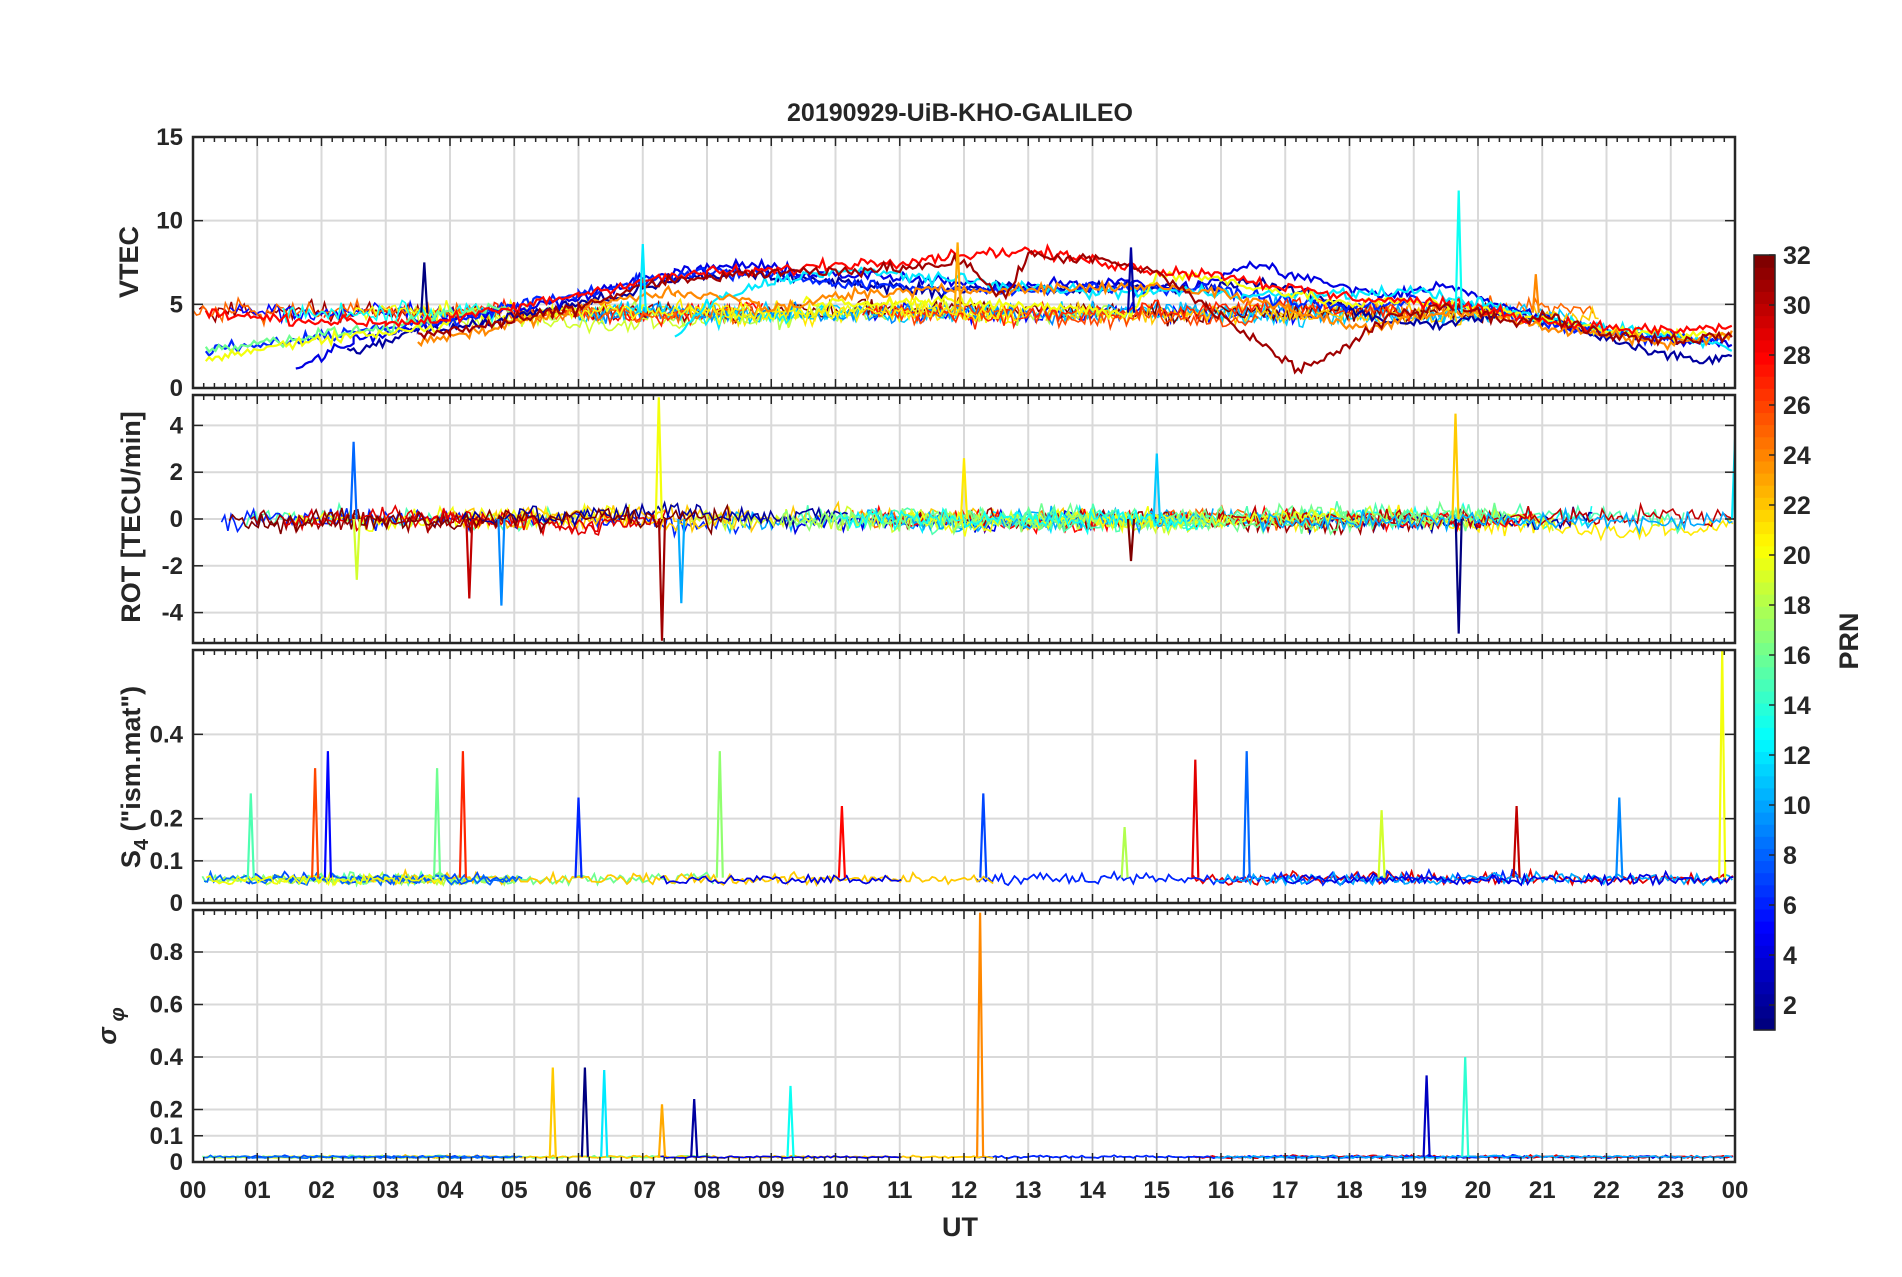  Describe the element at coordinates (1790, 856) in the screenshot. I see `colorbar-tick-label: 8` at that location.